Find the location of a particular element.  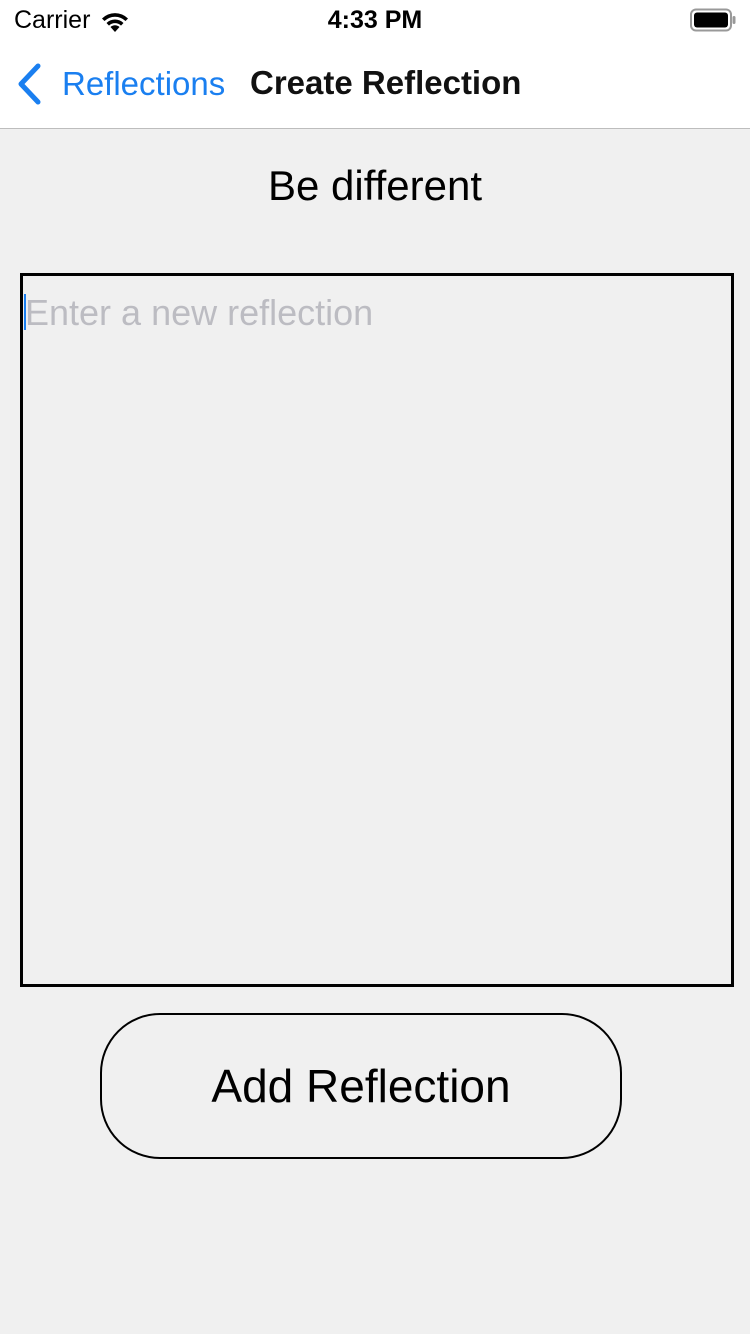

status-time: 4:33 PM is located at coordinates (375, 20).